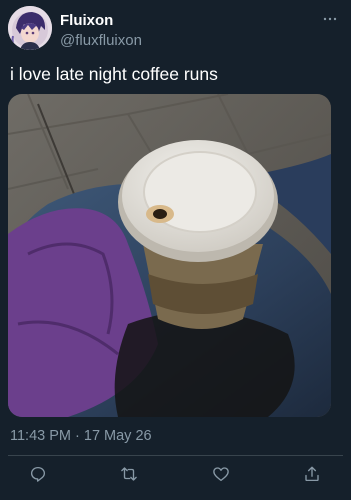 This screenshot has height=500, width=351. I want to click on like-button, so click(221, 474).